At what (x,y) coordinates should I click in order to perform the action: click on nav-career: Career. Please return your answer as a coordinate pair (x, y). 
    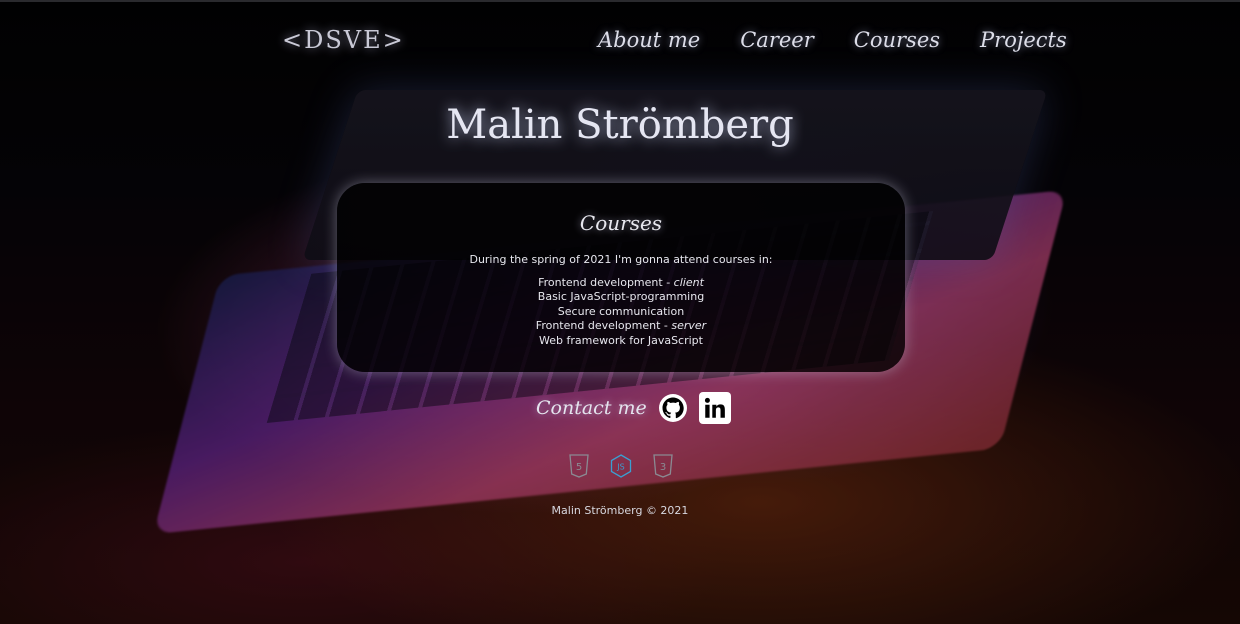
    Looking at the image, I should click on (777, 40).